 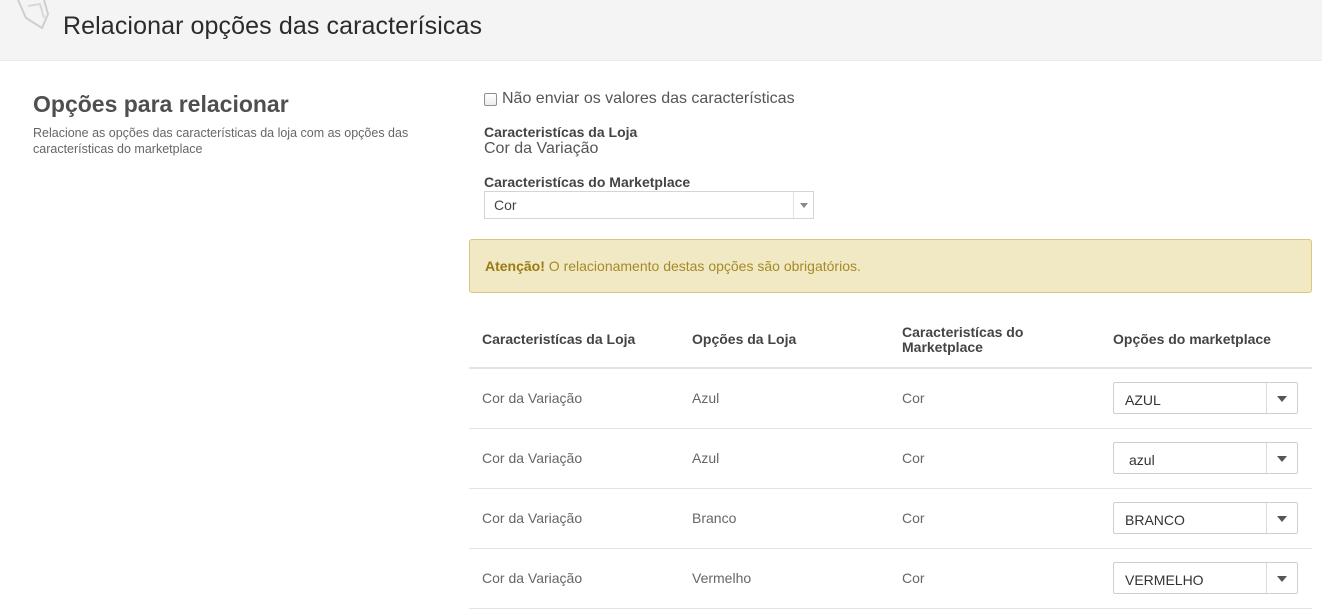 I want to click on alert-strong: Atenção!, so click(x=515, y=266).